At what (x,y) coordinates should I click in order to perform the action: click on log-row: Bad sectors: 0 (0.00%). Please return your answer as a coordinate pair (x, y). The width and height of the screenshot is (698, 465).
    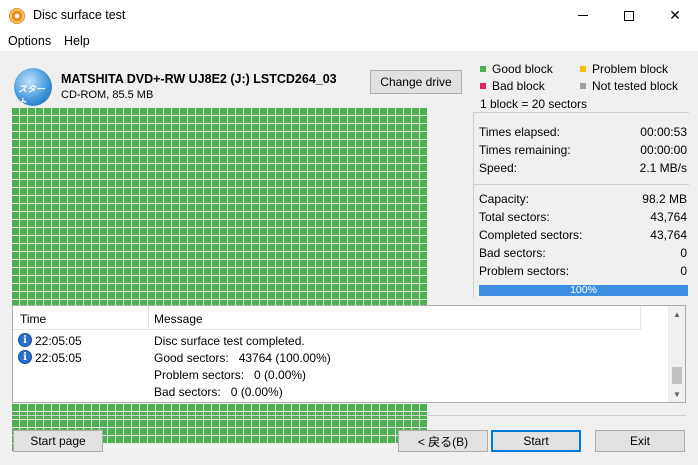
    Looking at the image, I should click on (327, 391).